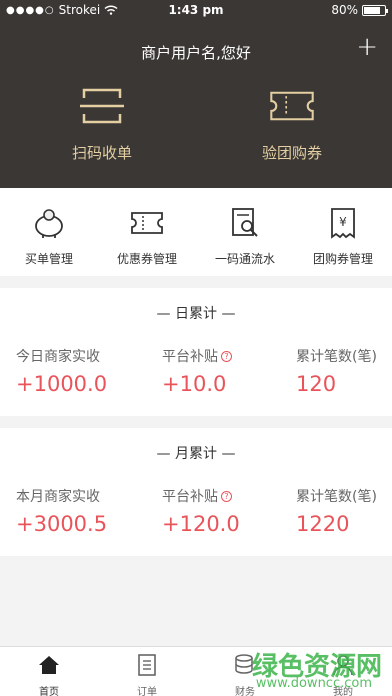  I want to click on watermark-url: www.downcc.com, so click(313, 683).